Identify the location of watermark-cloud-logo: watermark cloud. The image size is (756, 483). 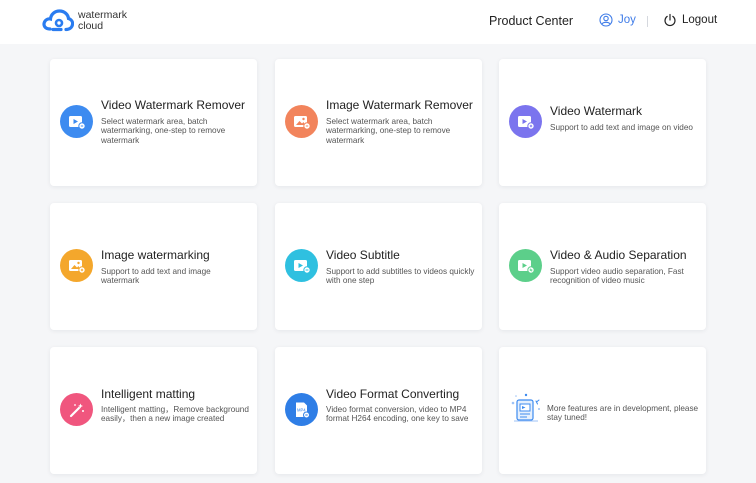
(84, 21).